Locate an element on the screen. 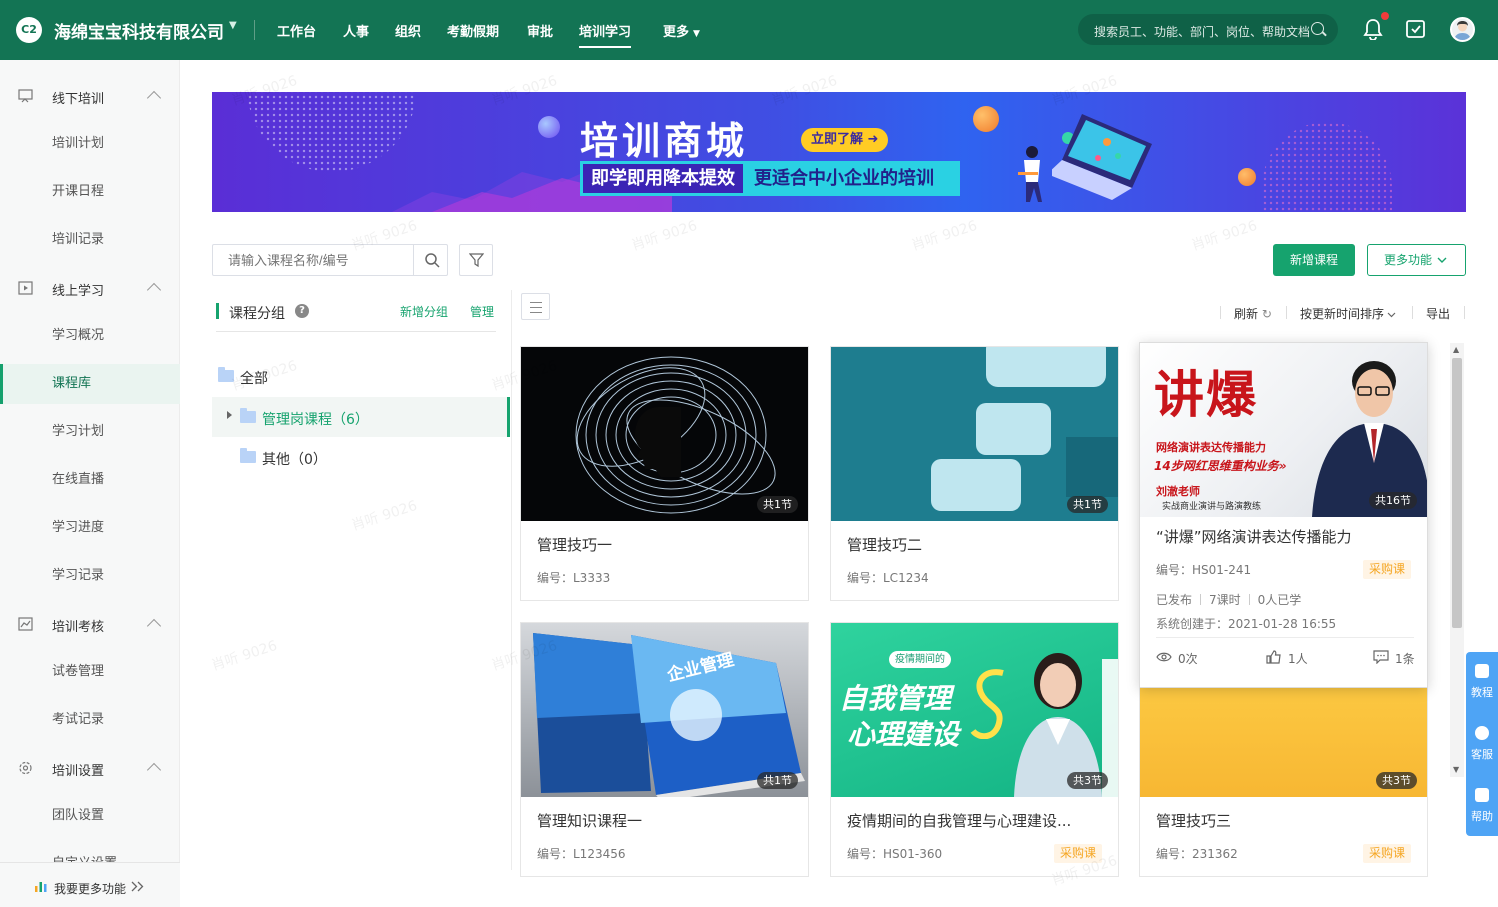 The width and height of the screenshot is (1498, 907). search-icon is located at coordinates (1317, 28).